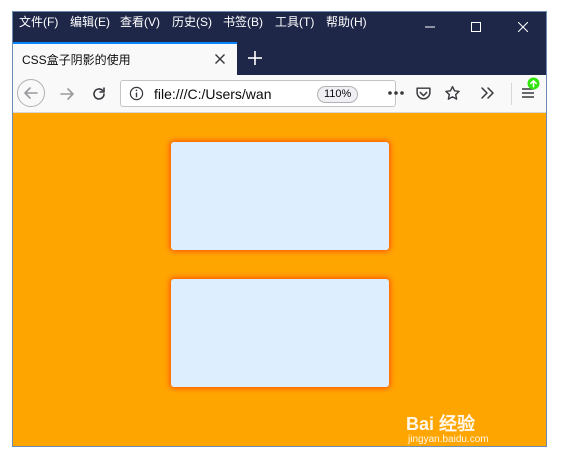  I want to click on baidu-jingyan-watermark: Bai 经验 jingyan.baidu.com, so click(476, 428).